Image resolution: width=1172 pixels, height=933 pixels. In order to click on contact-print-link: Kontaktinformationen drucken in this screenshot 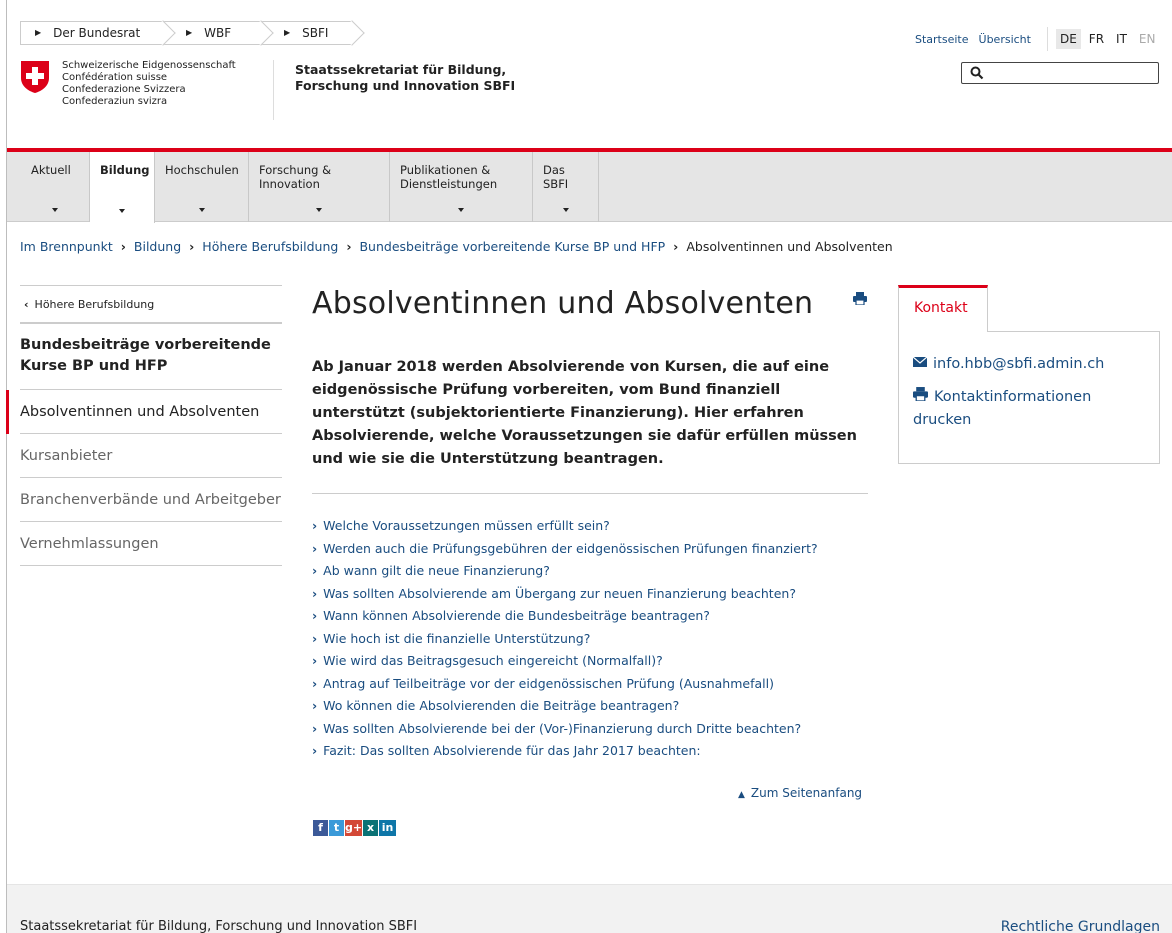, I will do `click(1028, 409)`.